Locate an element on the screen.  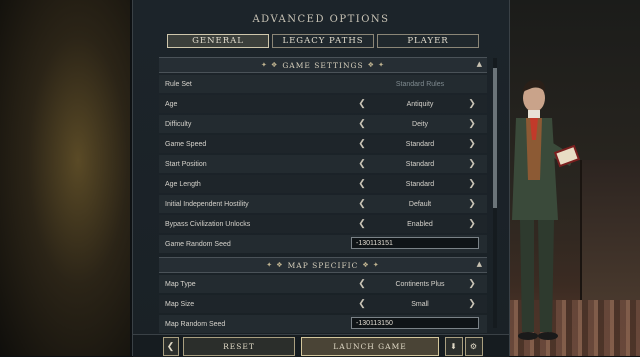
setting-value: Enabled is located at coordinates (420, 224).